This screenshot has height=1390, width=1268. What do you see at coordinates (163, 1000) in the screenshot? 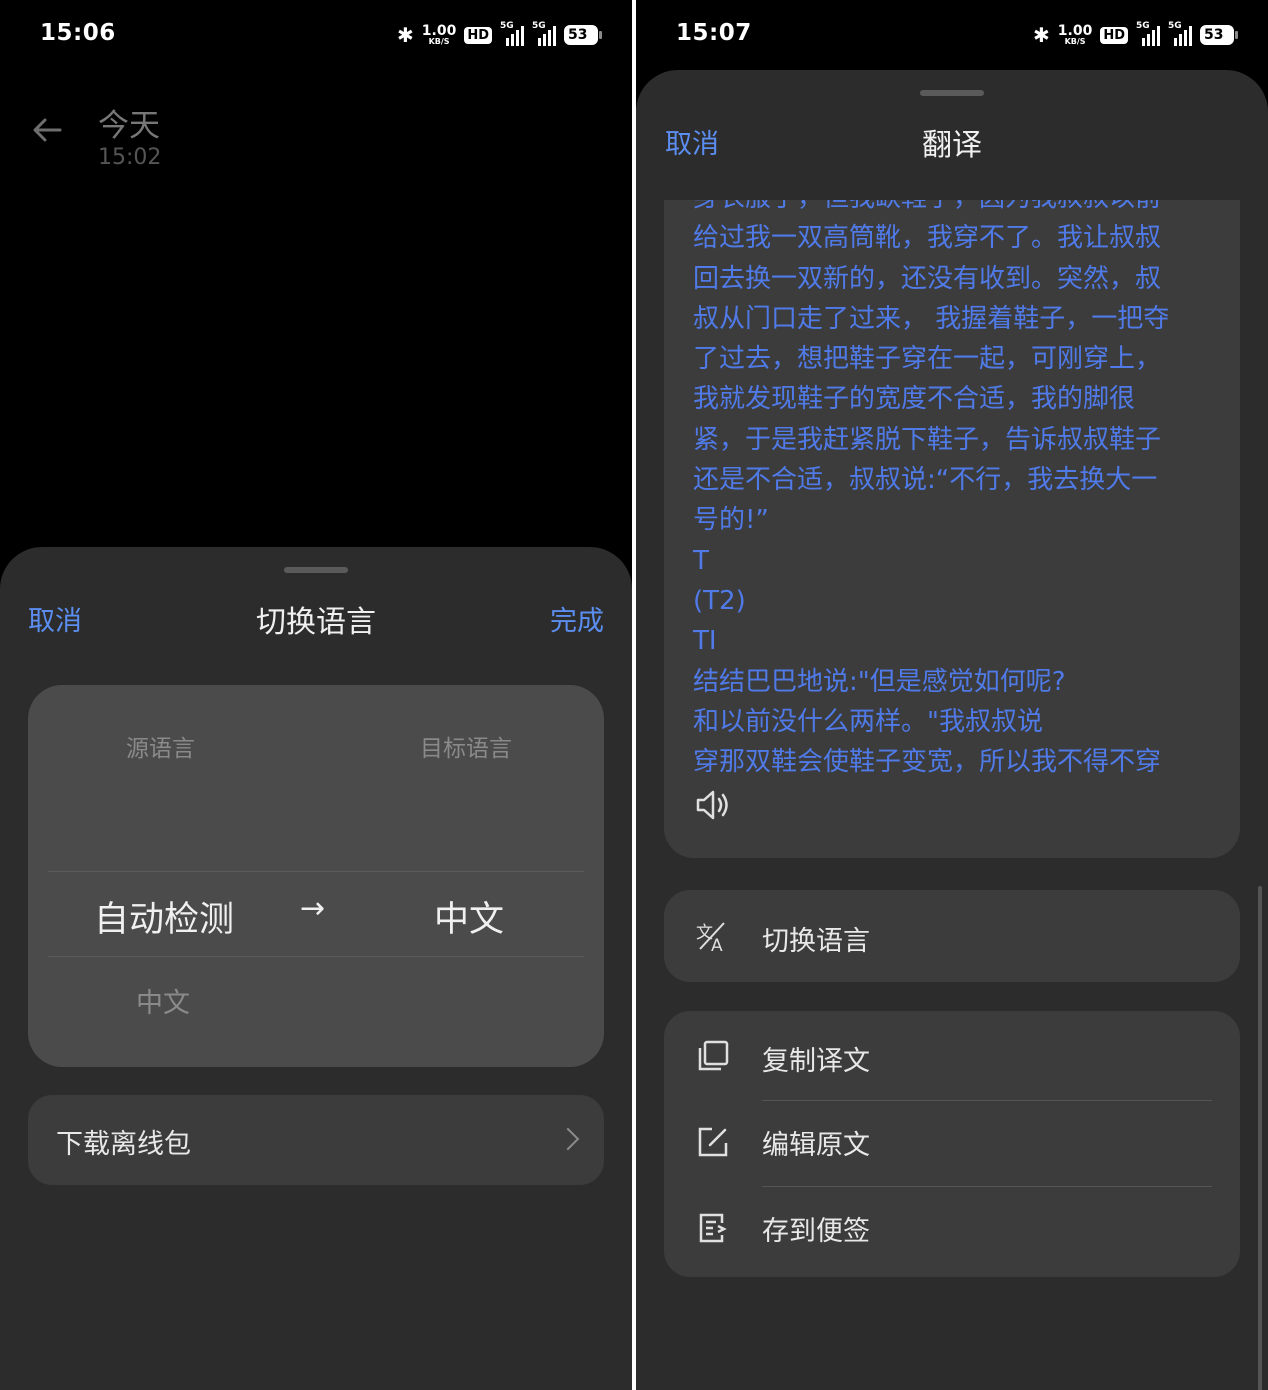
I see `source-language-option: 中文` at bounding box center [163, 1000].